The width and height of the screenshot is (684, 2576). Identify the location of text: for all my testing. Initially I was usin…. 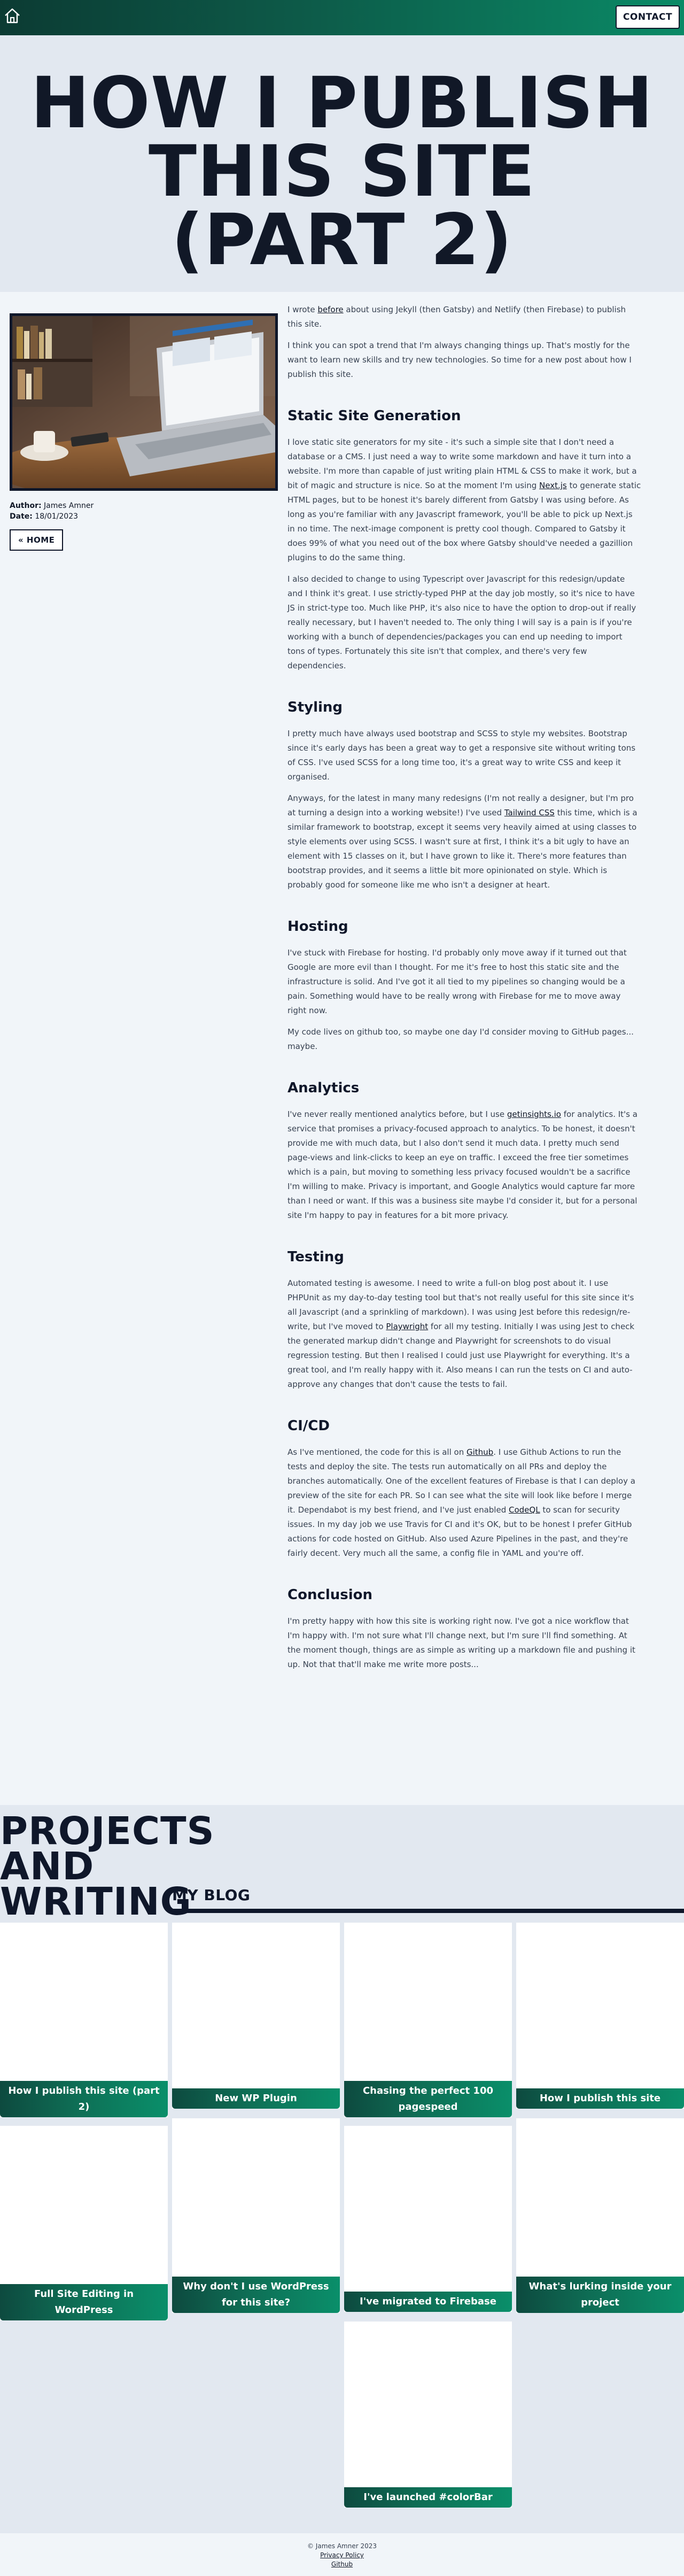
(461, 1355).